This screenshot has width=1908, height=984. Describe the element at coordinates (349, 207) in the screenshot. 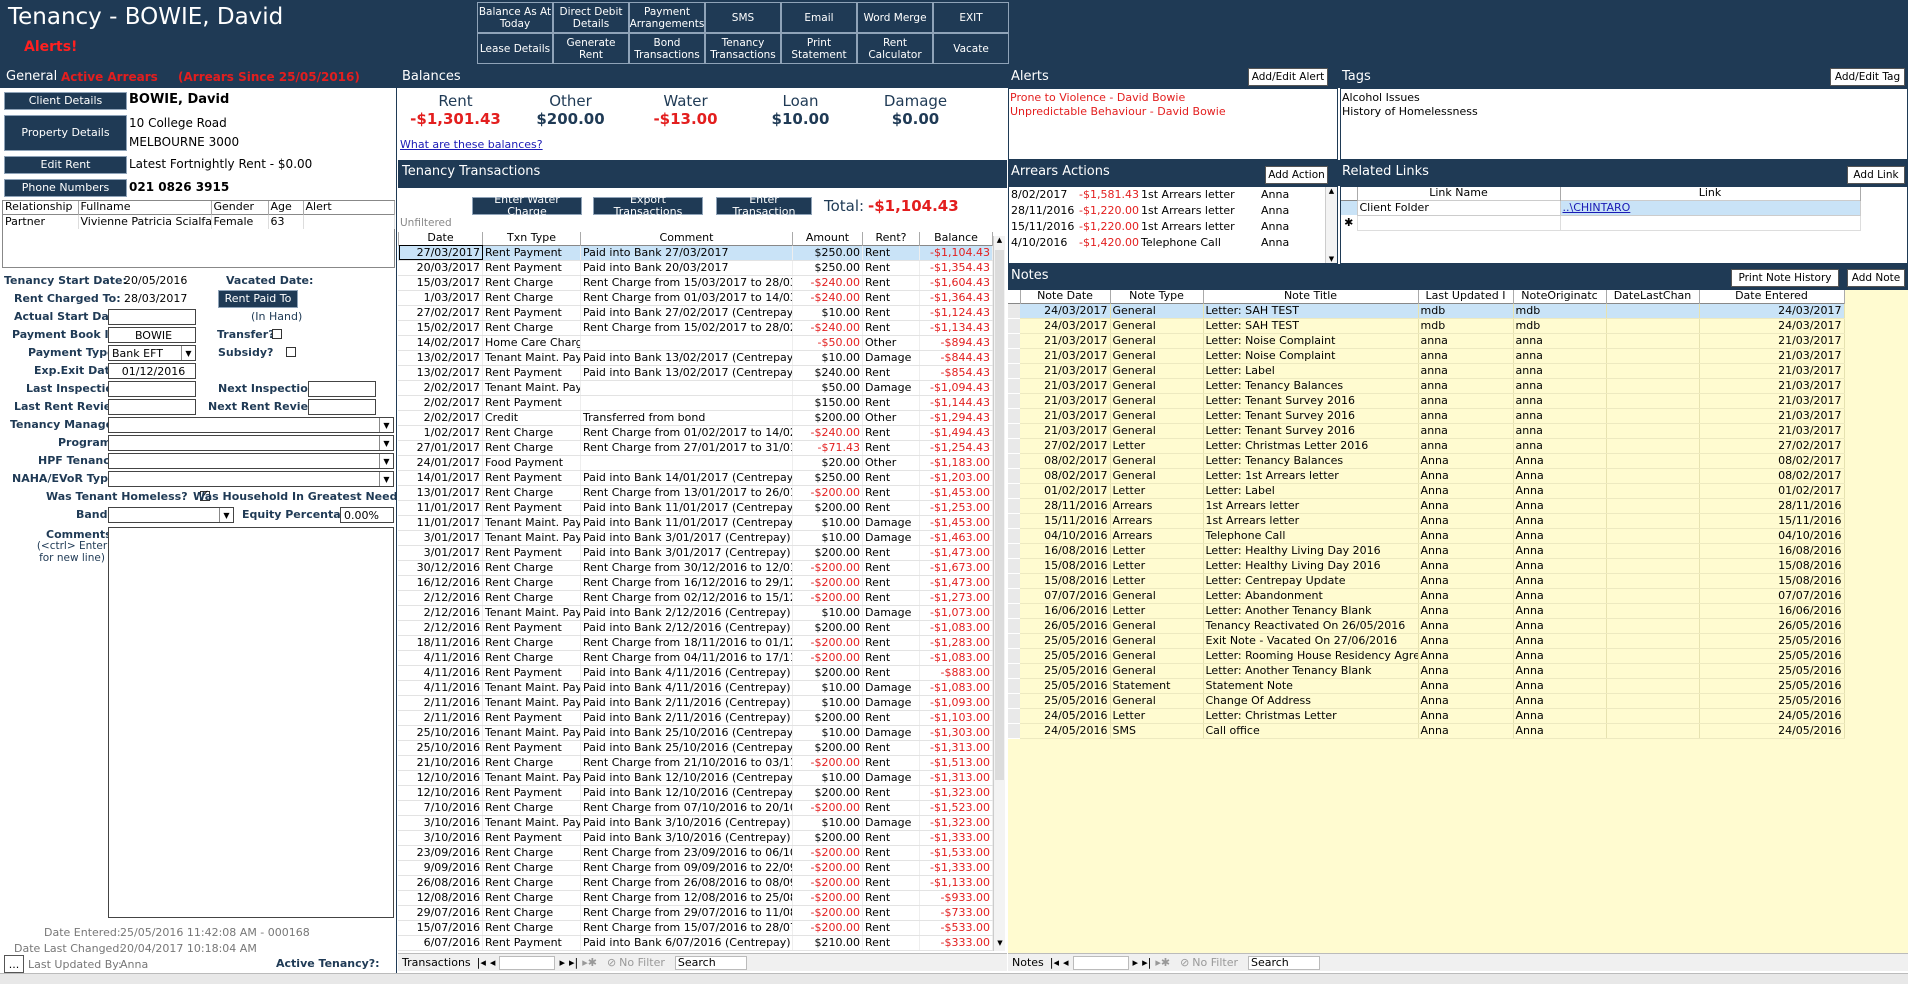

I see `household-column-header: Alert` at that location.